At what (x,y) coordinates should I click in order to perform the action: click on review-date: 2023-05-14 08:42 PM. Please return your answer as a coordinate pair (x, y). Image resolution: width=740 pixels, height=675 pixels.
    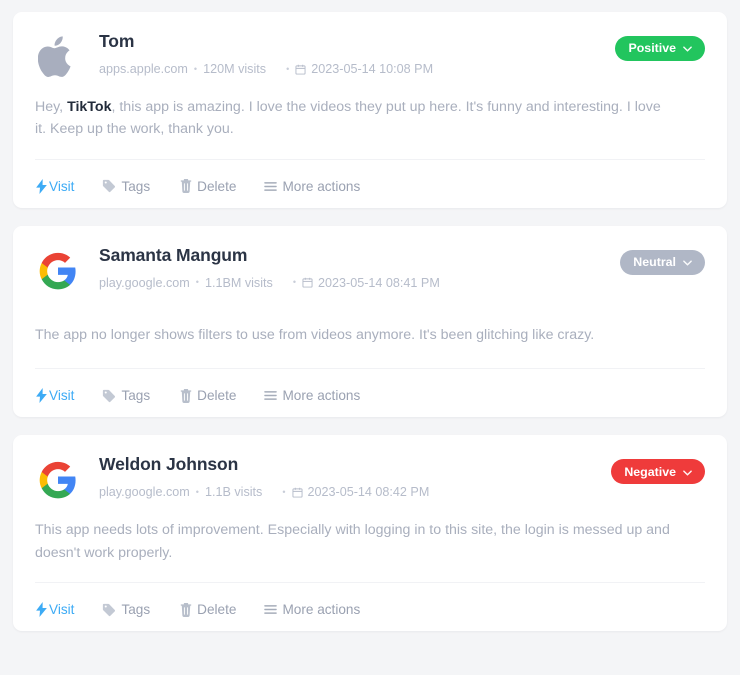
    Looking at the image, I should click on (368, 492).